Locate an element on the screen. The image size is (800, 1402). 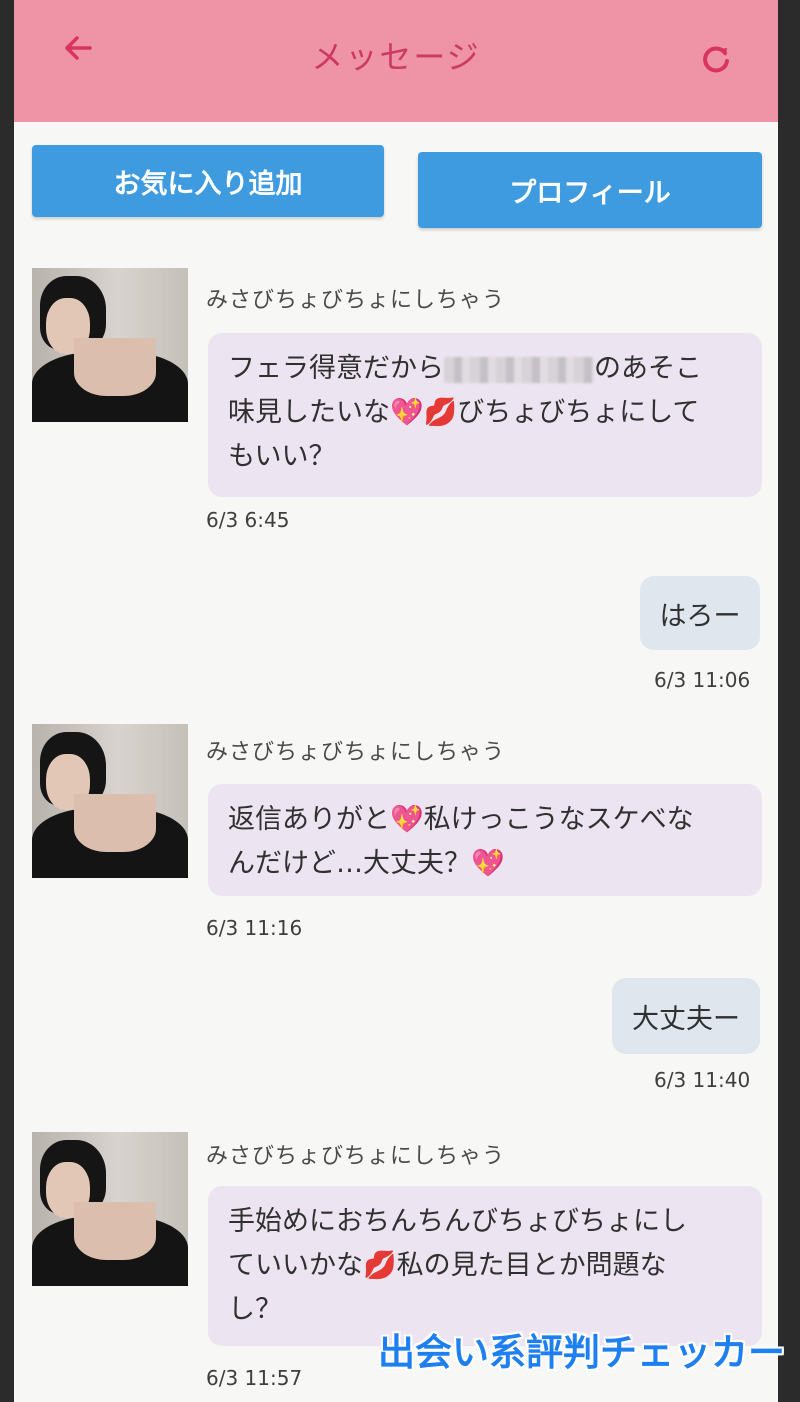
message-bubble: 大丈夫ー is located at coordinates (686, 1016).